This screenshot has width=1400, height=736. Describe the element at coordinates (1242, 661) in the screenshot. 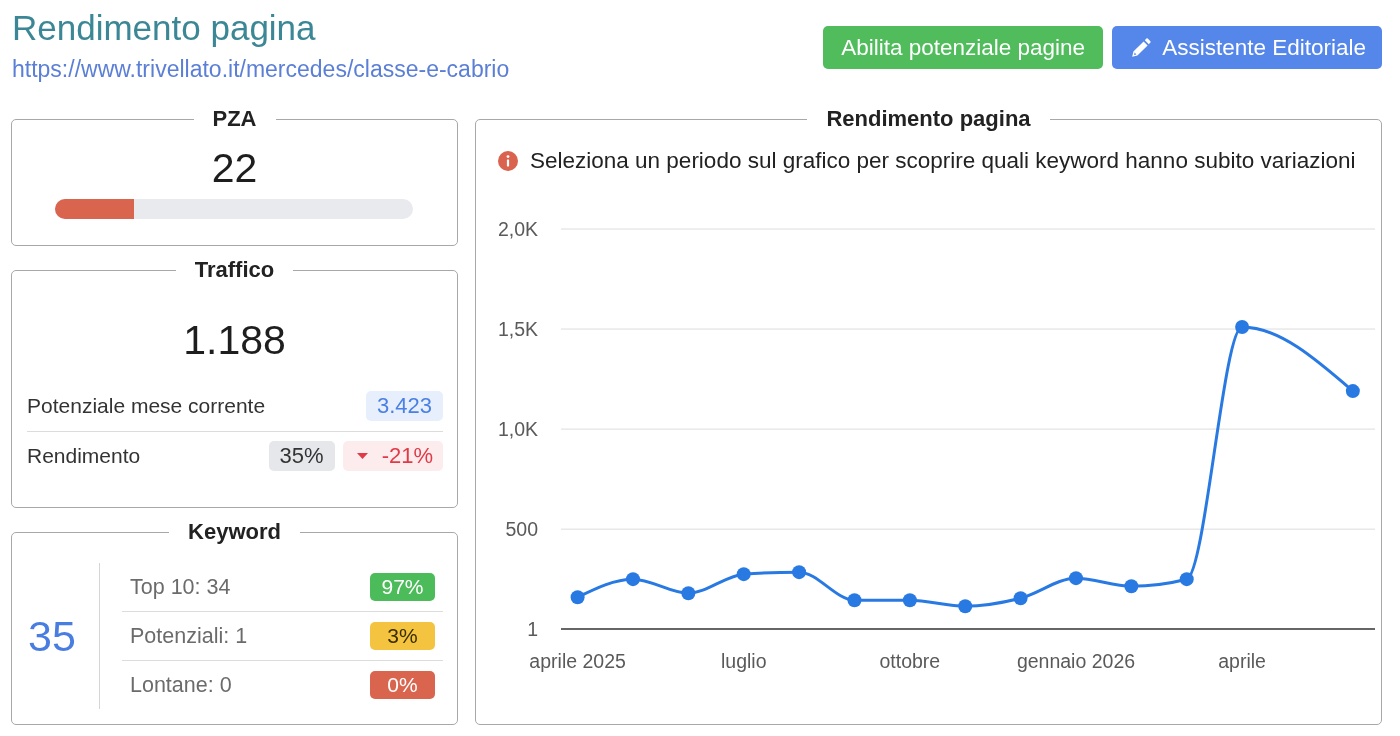

I see `x-axis-label: aprile` at that location.